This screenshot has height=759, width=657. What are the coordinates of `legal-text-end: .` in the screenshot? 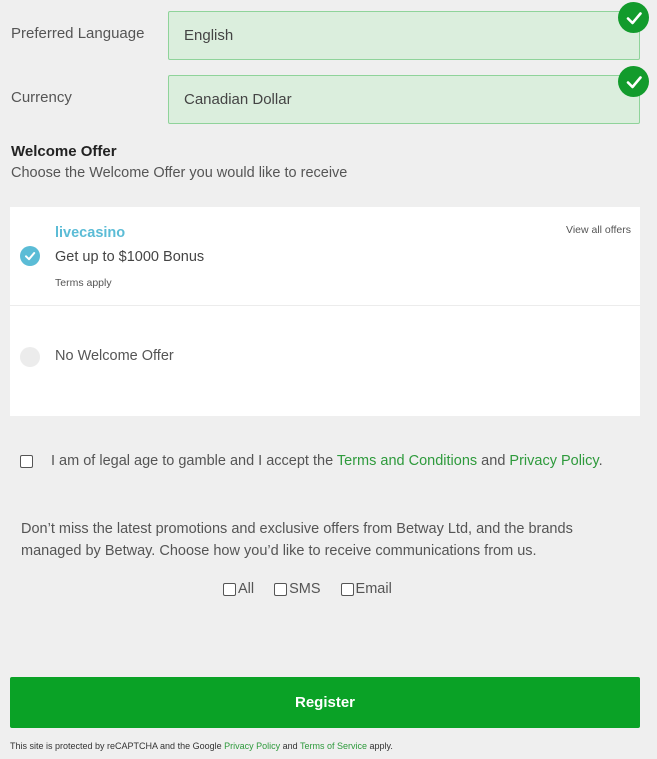 It's located at (600, 461).